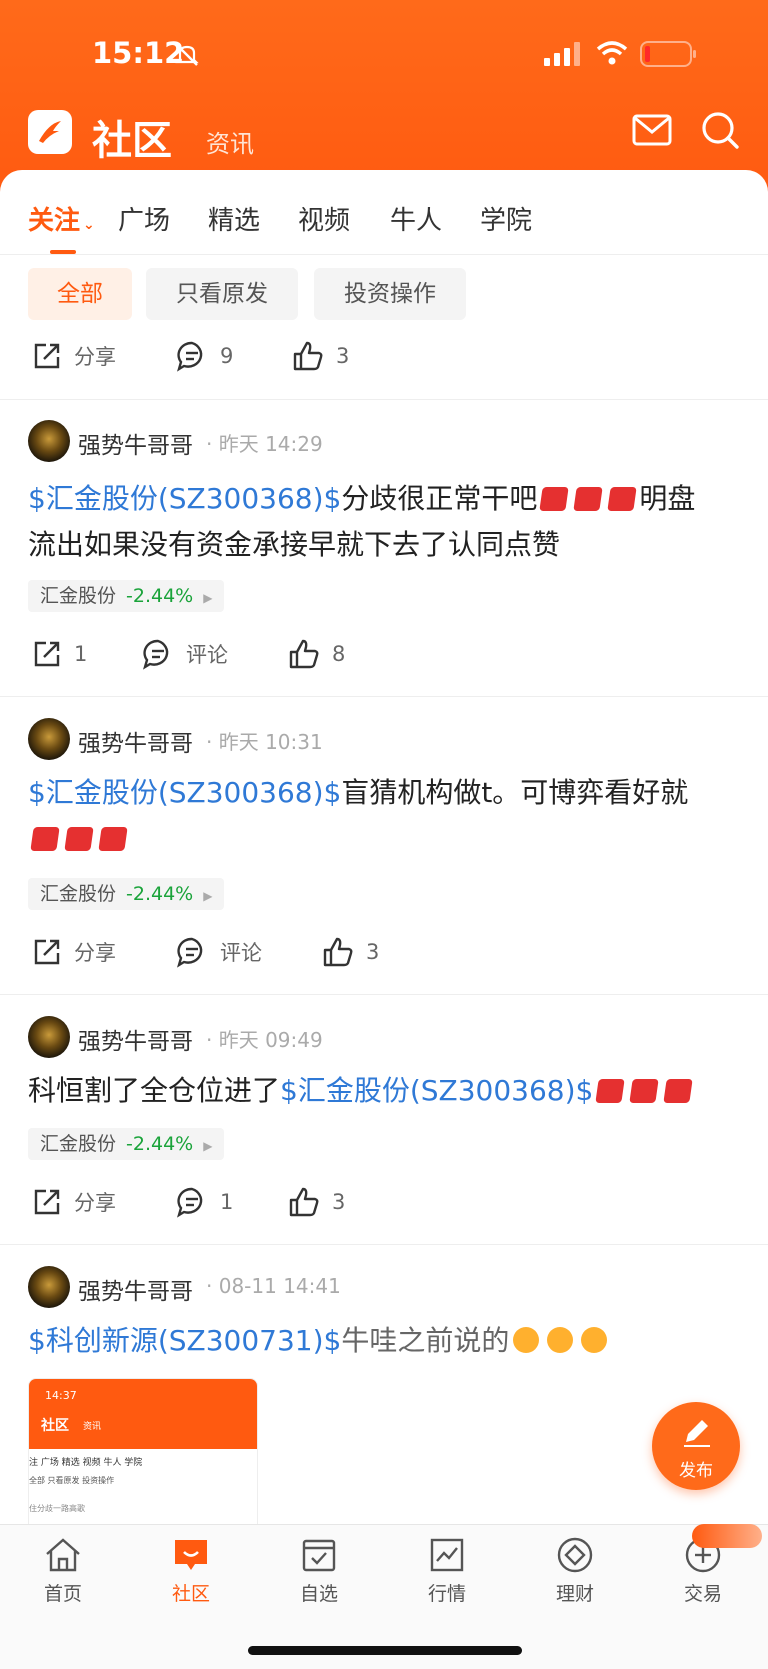 Image resolution: width=768 pixels, height=1669 pixels. What do you see at coordinates (89, 225) in the screenshot?
I see `chevron-down-icon: ⌄` at bounding box center [89, 225].